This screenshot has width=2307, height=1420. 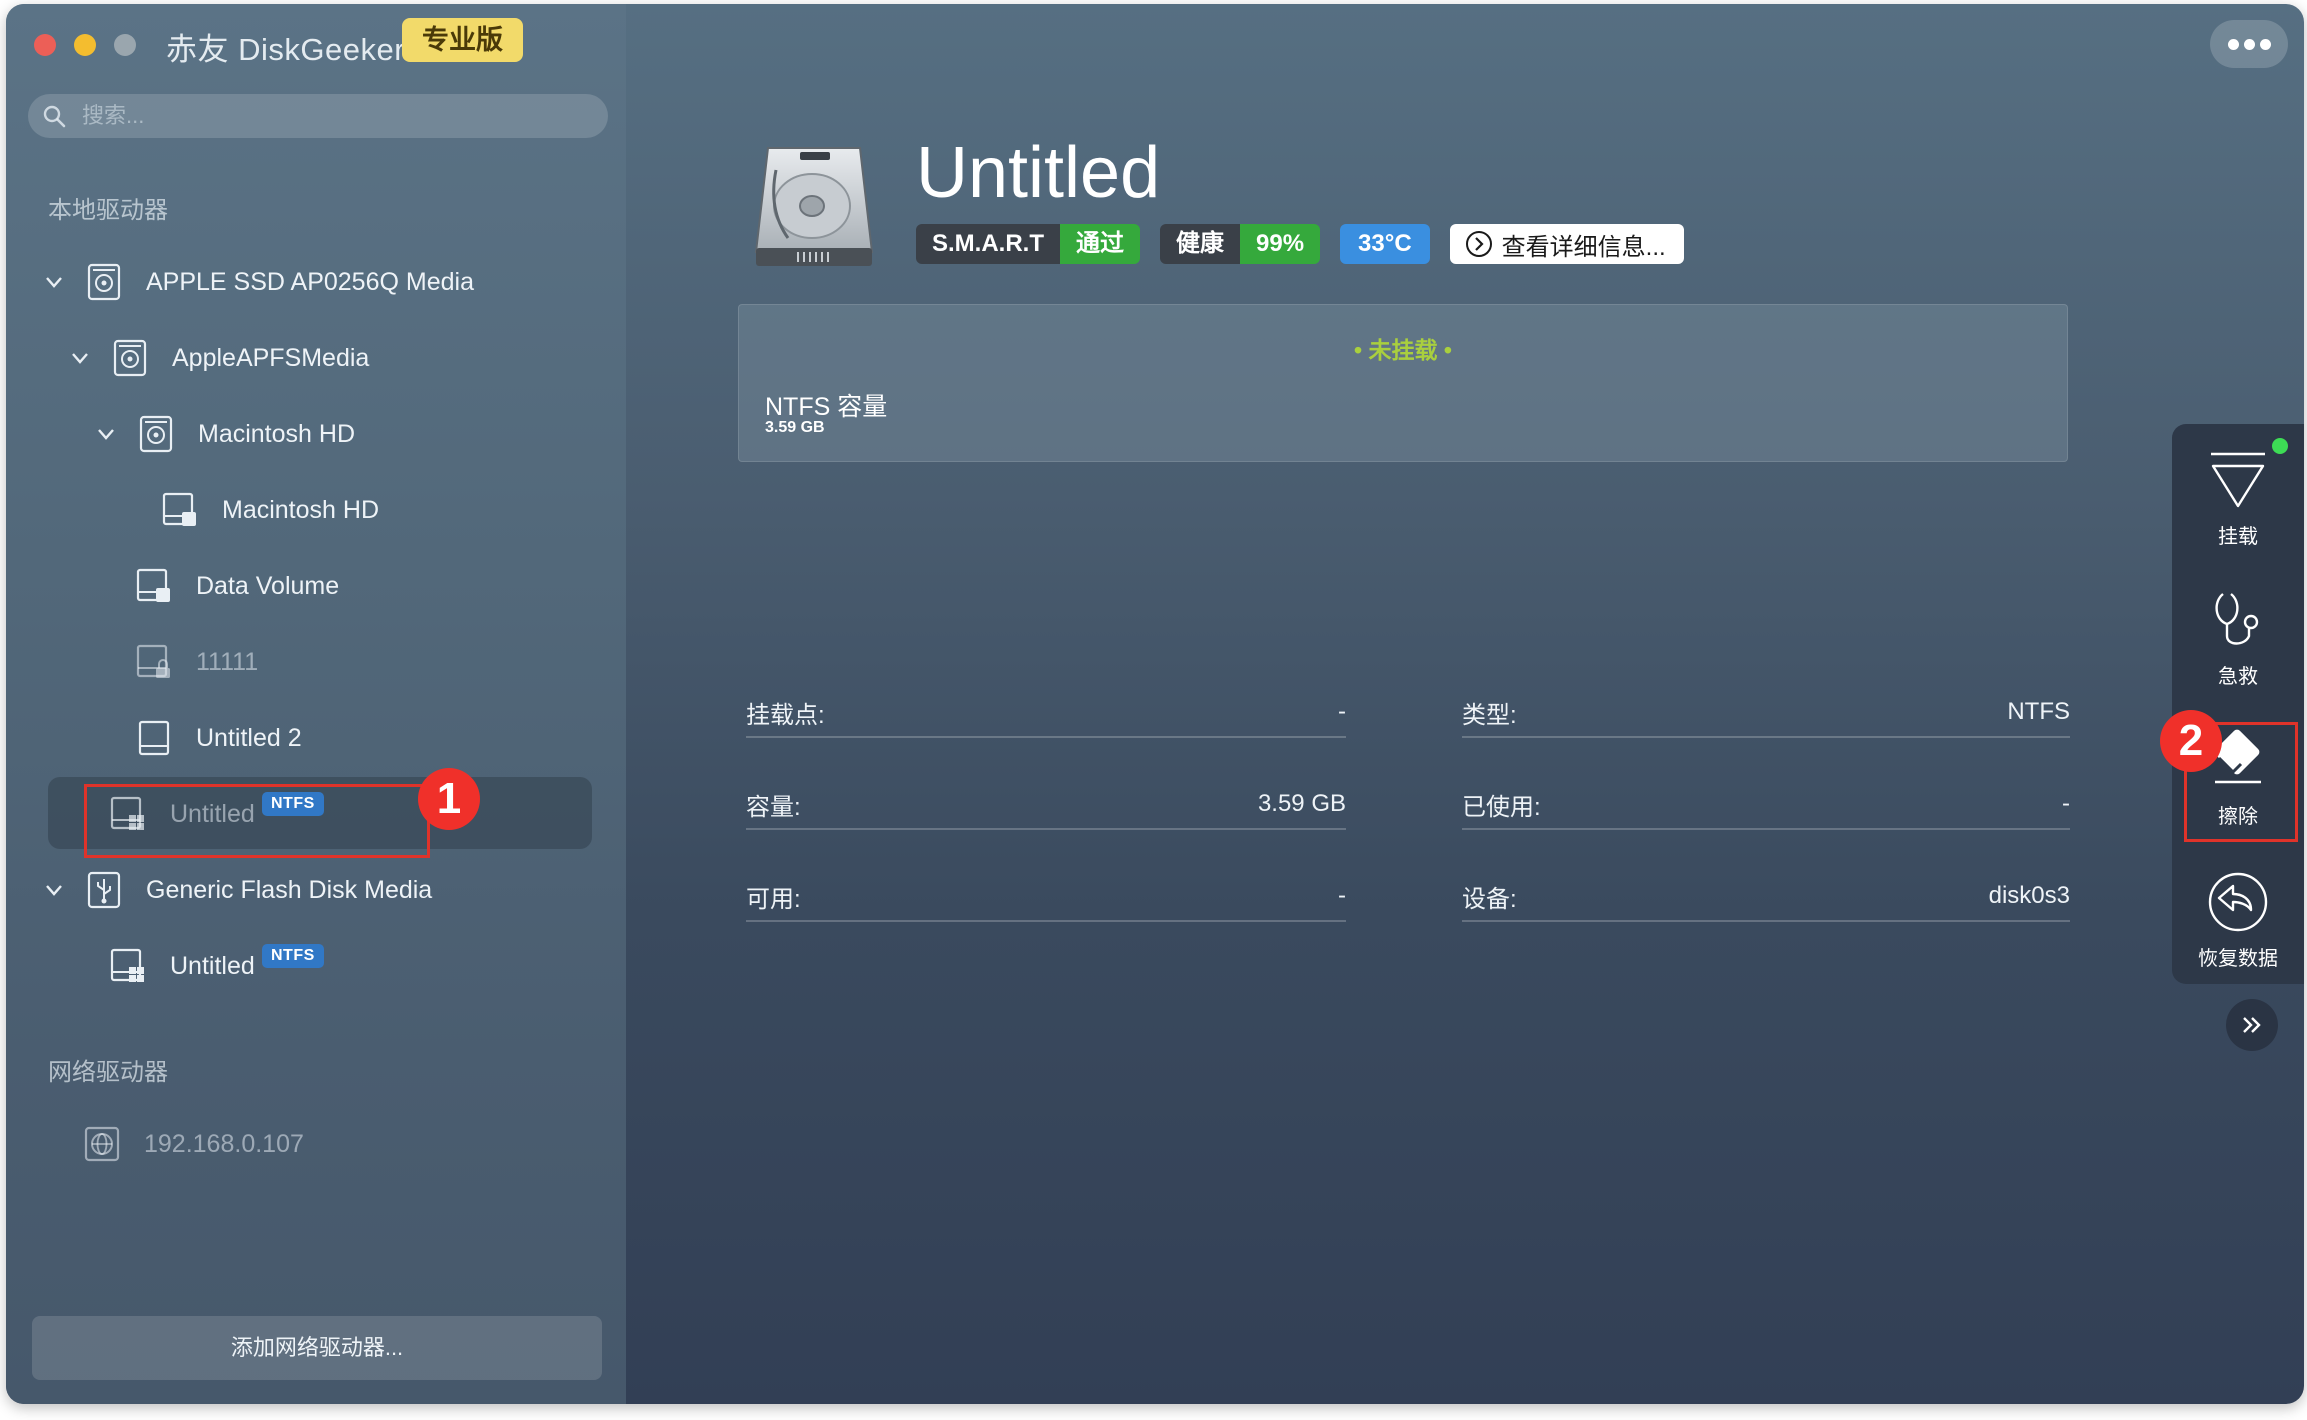 I want to click on capacity-size: 3.59 GB, so click(x=795, y=427).